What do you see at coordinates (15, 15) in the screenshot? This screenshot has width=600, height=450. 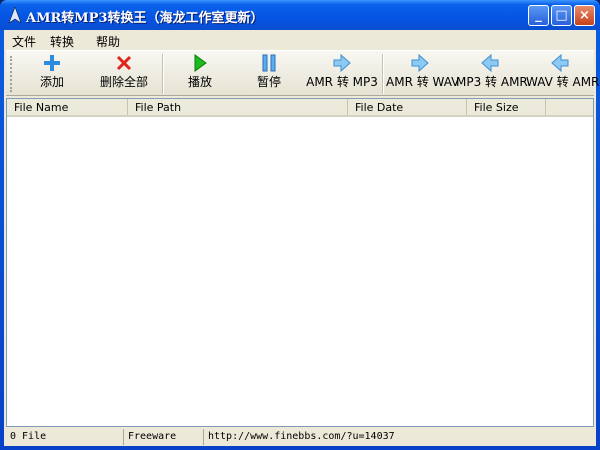 I see `app-logo-icon` at bounding box center [15, 15].